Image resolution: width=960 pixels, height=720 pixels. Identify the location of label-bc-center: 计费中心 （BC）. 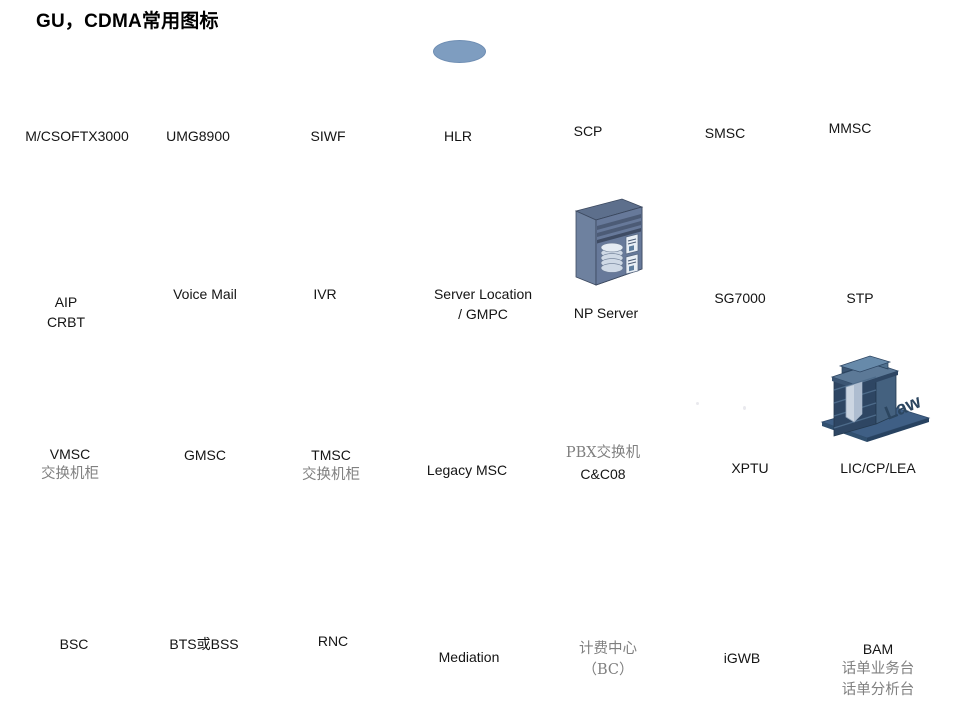
(608, 660).